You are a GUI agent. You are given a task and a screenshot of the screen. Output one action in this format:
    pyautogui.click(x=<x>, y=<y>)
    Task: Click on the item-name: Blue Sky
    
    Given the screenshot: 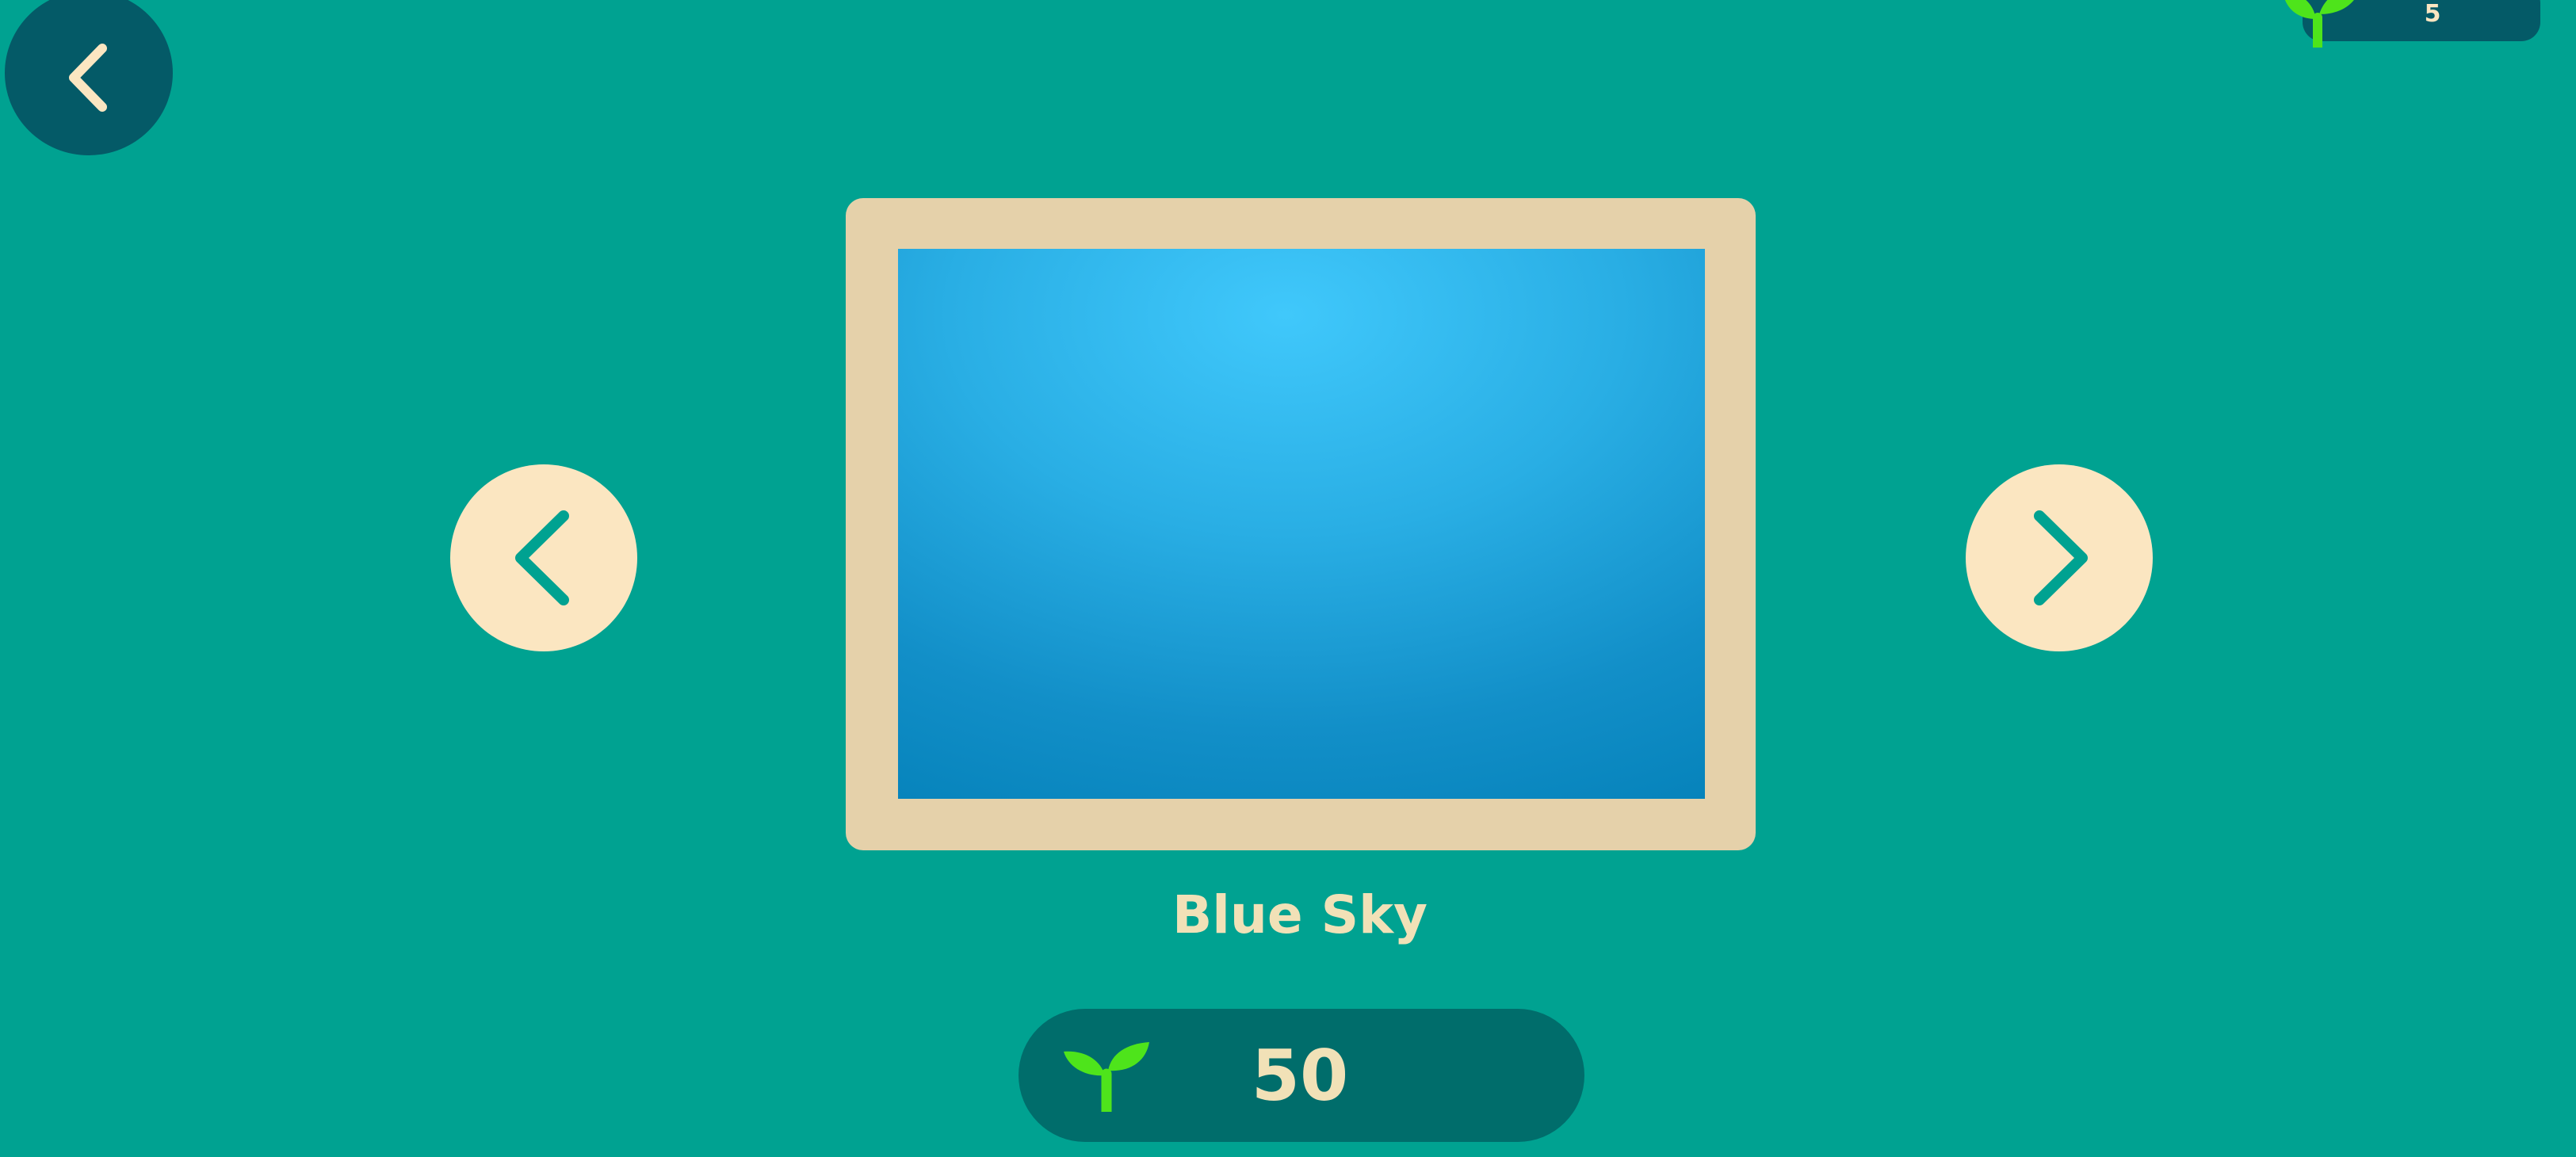 What is the action you would take?
    pyautogui.click(x=1299, y=915)
    